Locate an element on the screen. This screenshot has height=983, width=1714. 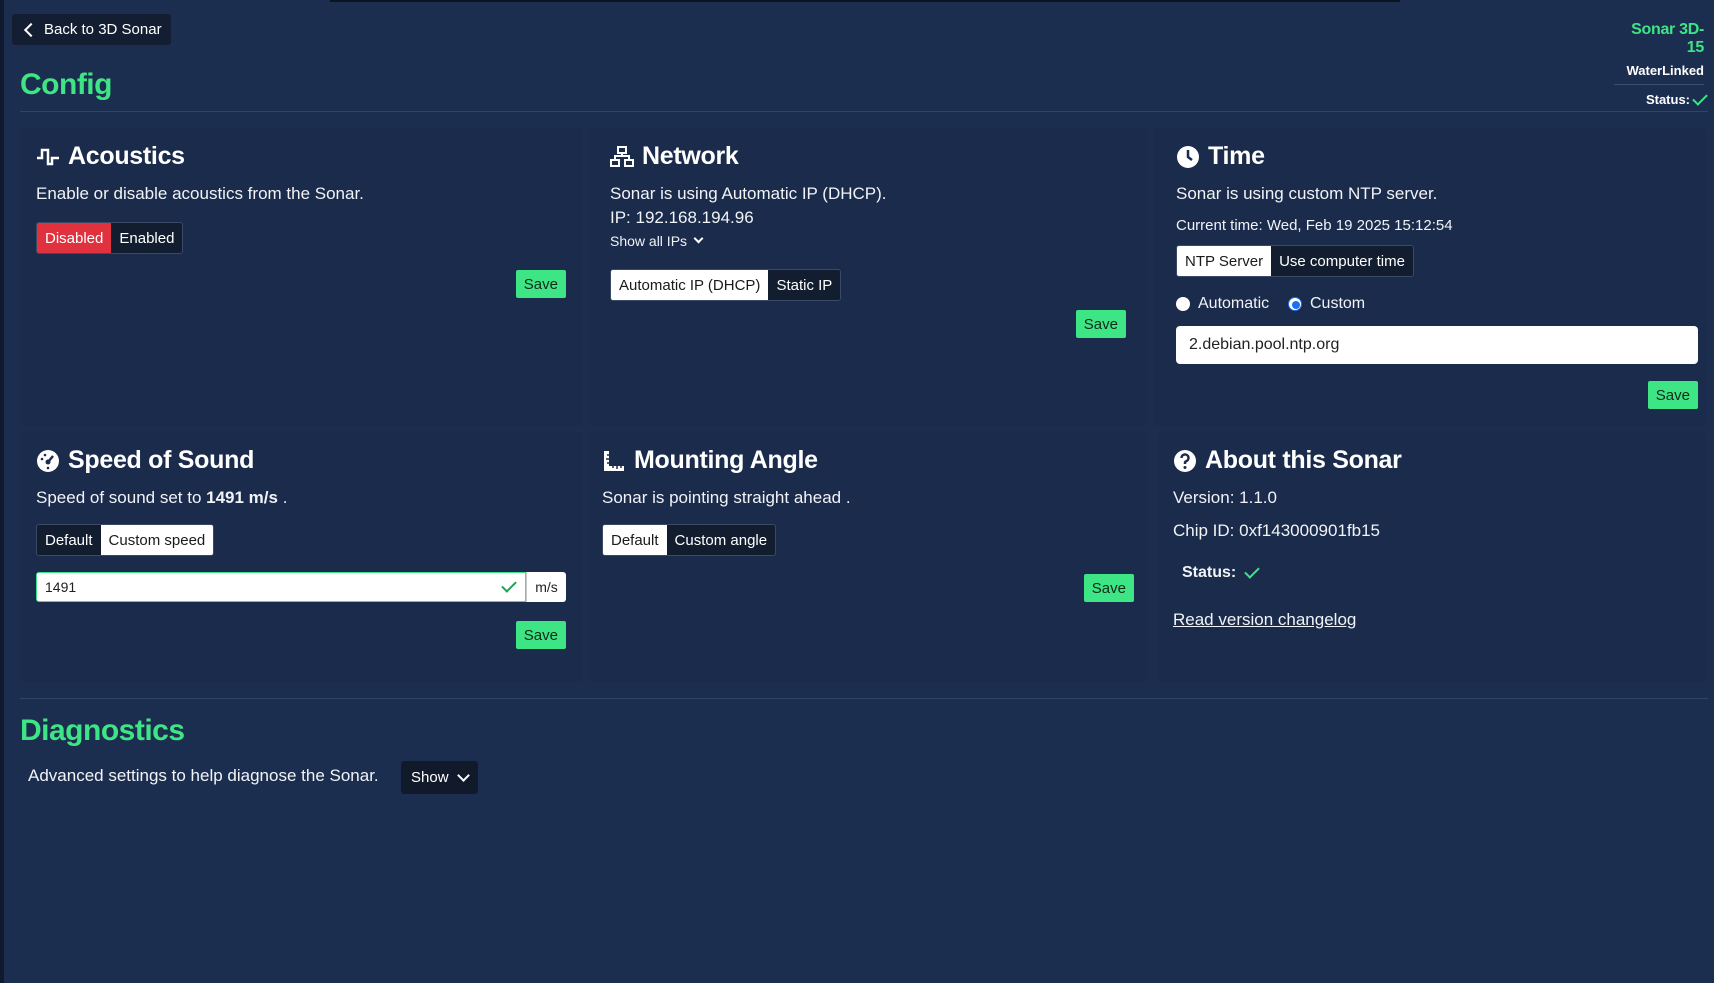
network-title: Network is located at coordinates (674, 156).